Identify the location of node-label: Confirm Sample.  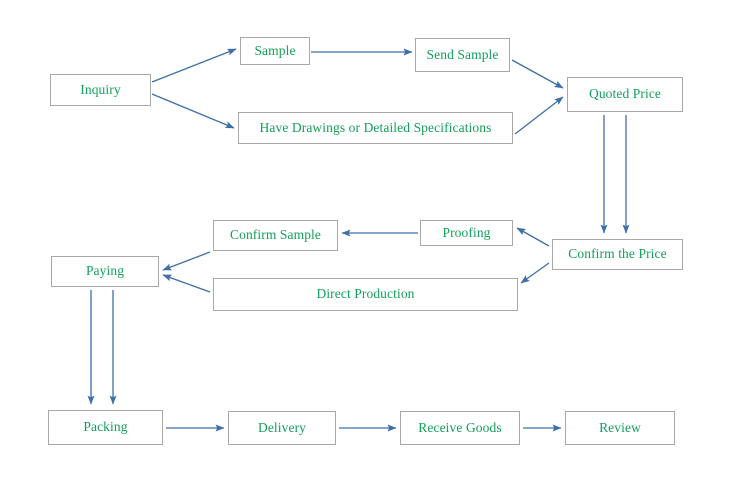
(275, 235).